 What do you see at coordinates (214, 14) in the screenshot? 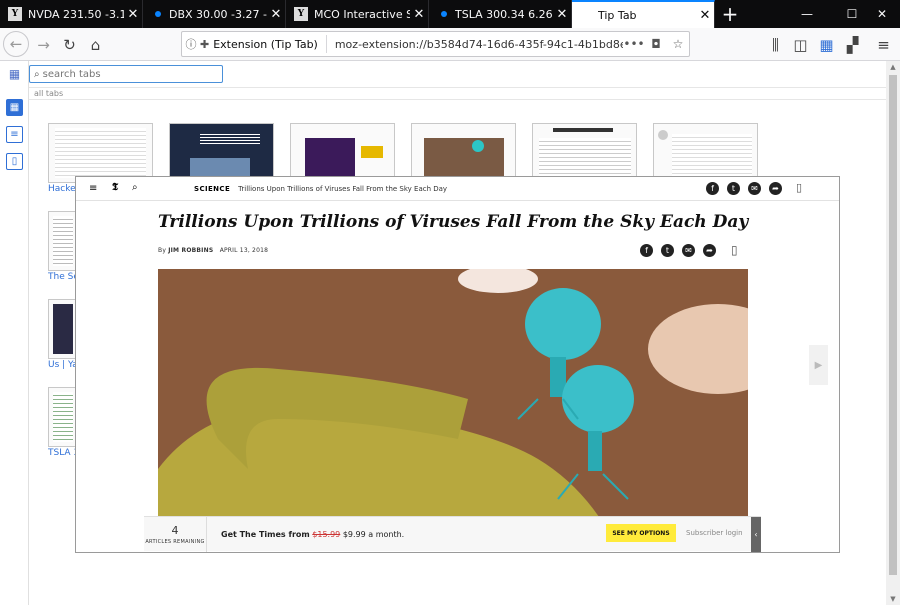
I see `tab-dbx: DBX 30.00 -3.27 -9.83 ✕` at bounding box center [214, 14].